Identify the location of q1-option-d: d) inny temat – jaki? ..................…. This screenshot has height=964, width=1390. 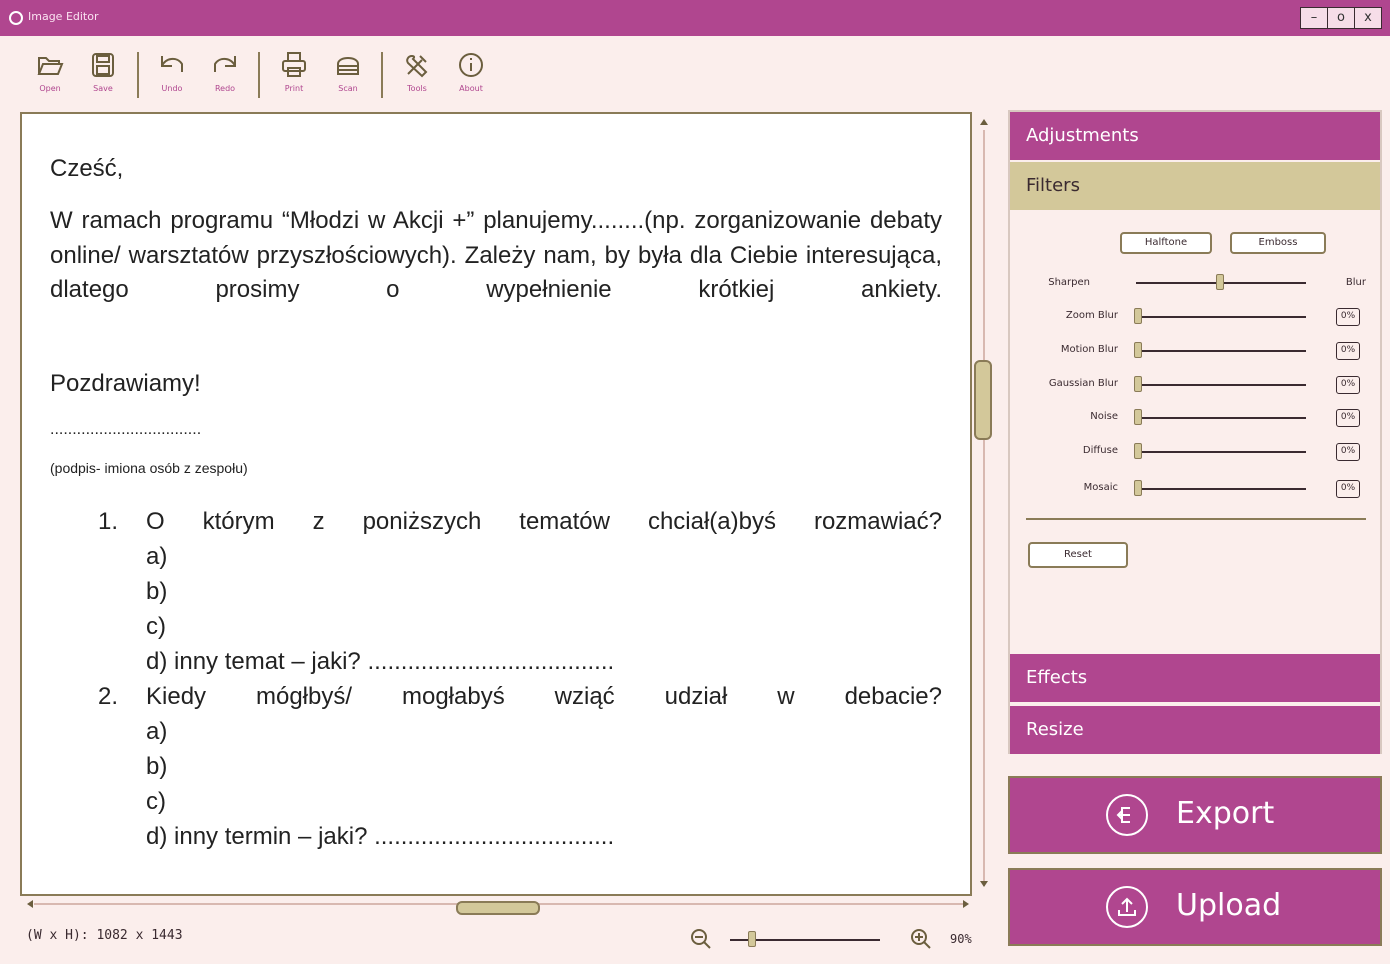
(380, 661).